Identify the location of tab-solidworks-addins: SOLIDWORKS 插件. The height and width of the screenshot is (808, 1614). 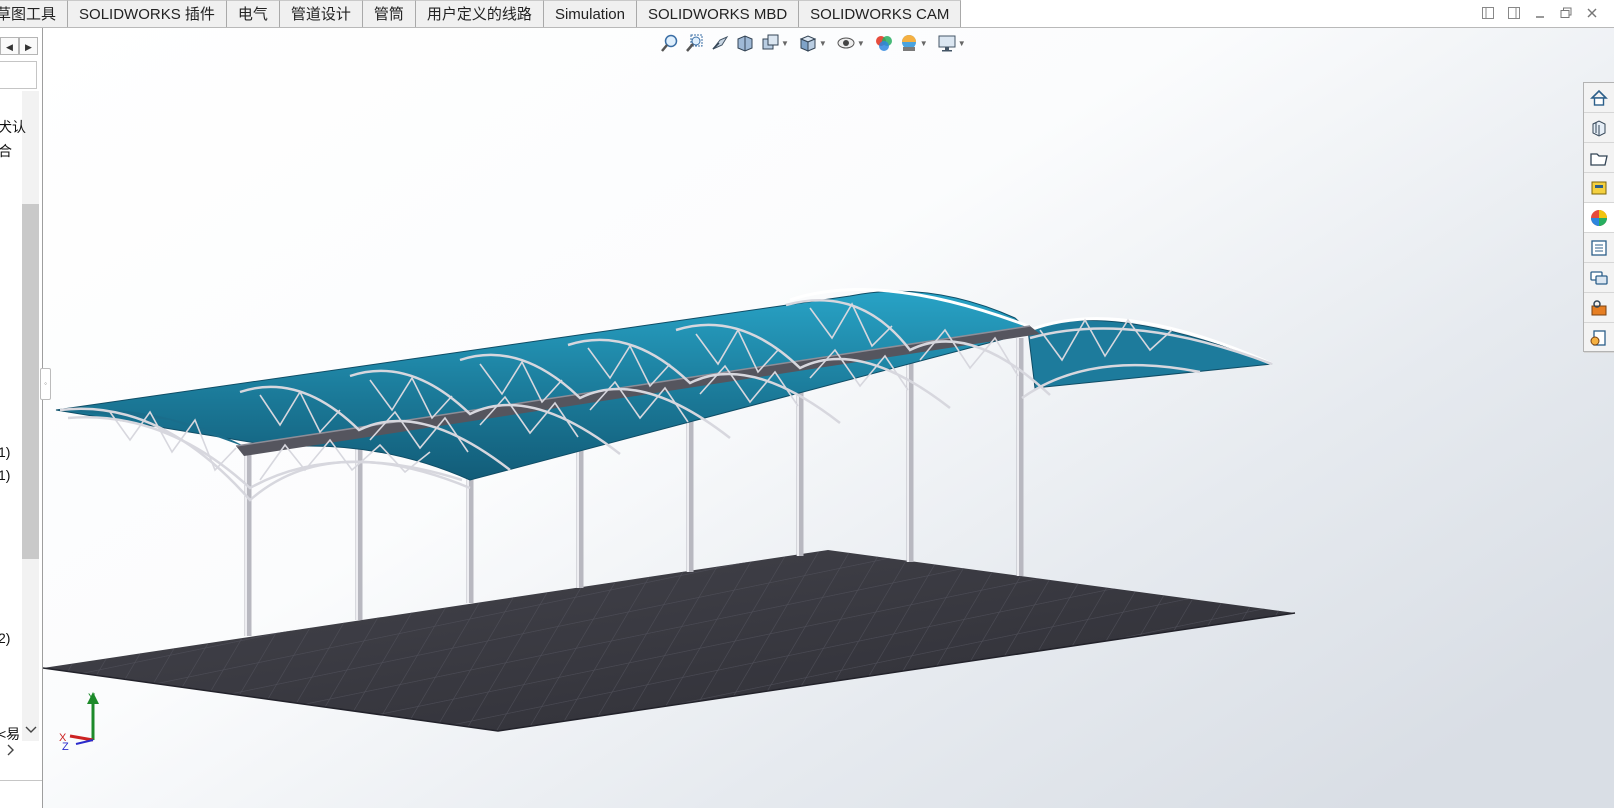
(147, 13).